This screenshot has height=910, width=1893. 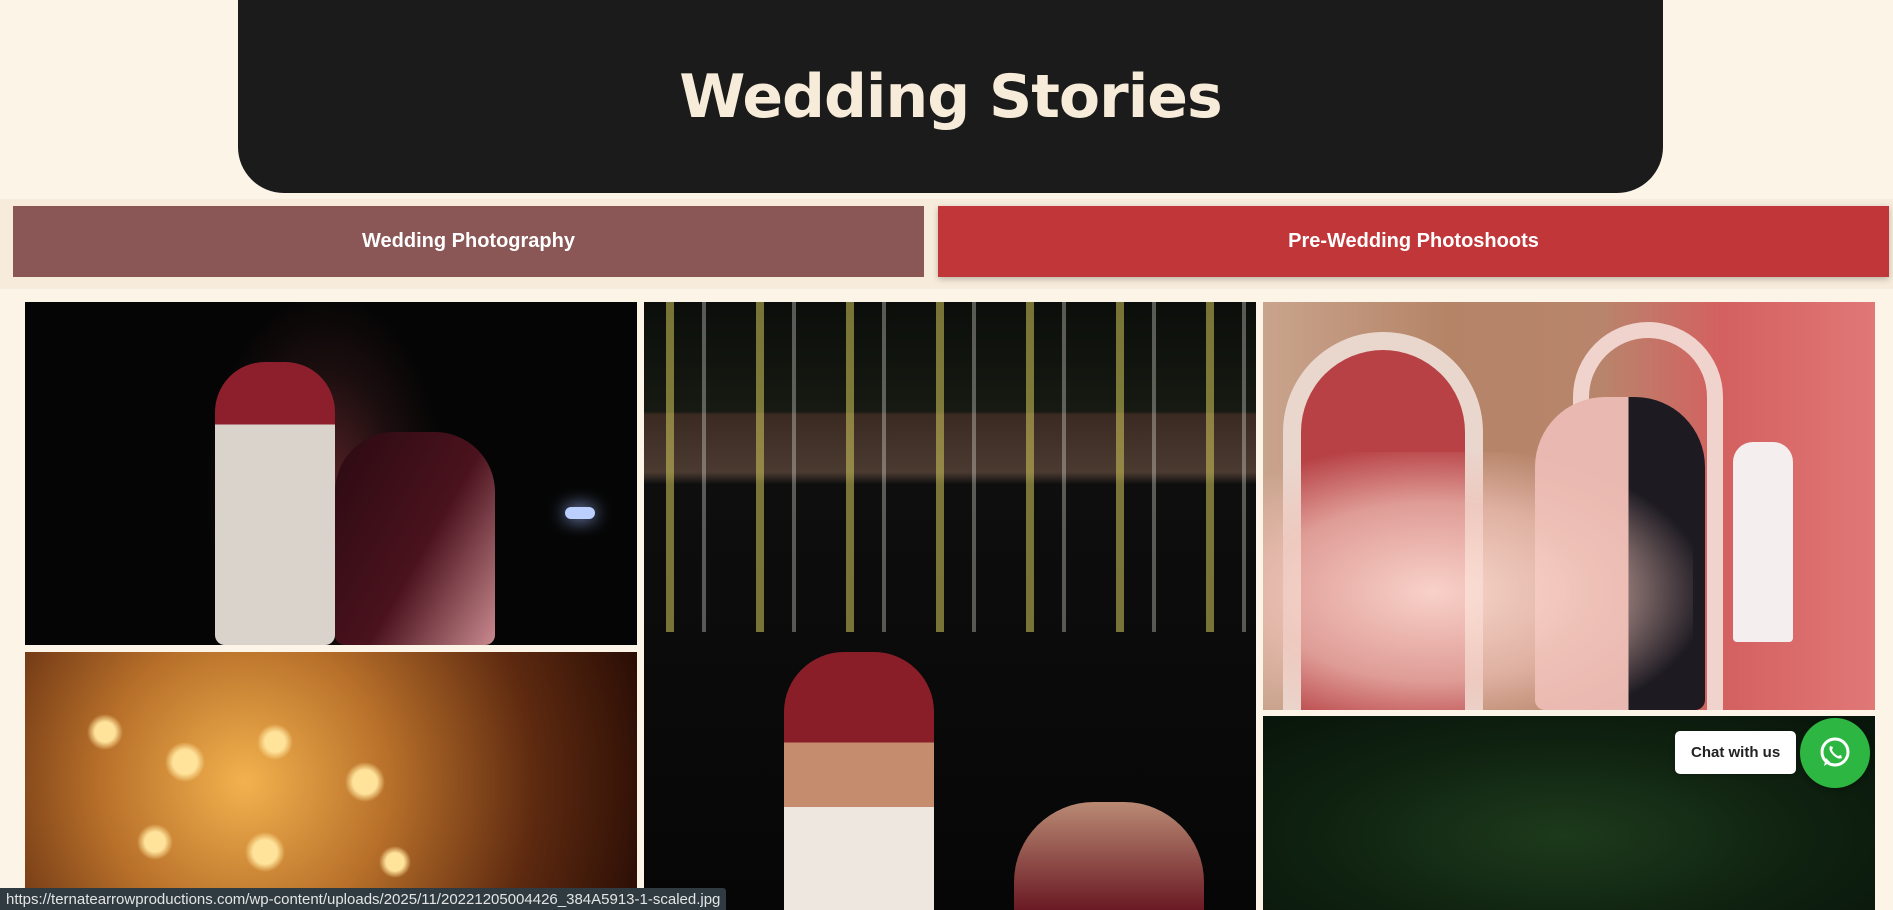 I want to click on photo-light, so click(x=580, y=513).